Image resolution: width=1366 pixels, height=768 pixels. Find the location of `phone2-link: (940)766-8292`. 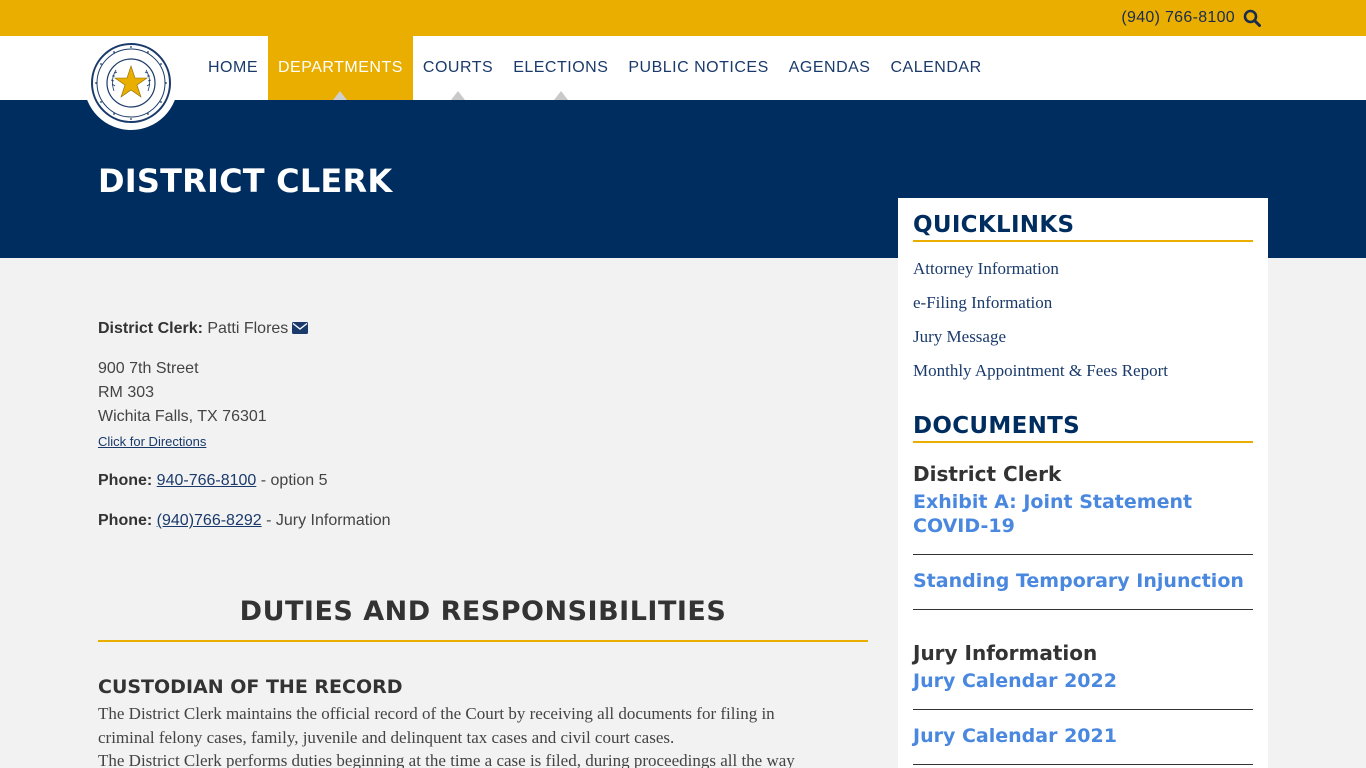

phone2-link: (940)766-8292 is located at coordinates (209, 520).